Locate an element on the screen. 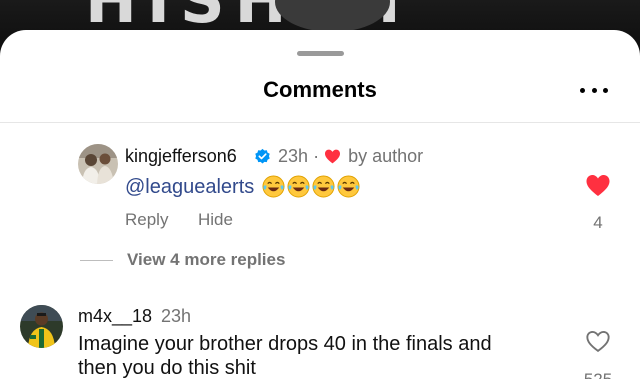 Image resolution: width=640 pixels, height=379 pixels. heart-filled-icon is located at coordinates (333, 156).